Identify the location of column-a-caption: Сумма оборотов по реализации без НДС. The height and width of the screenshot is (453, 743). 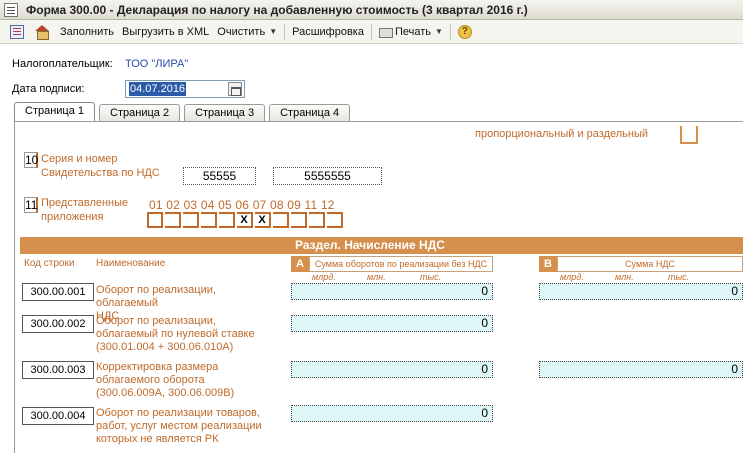
(401, 264).